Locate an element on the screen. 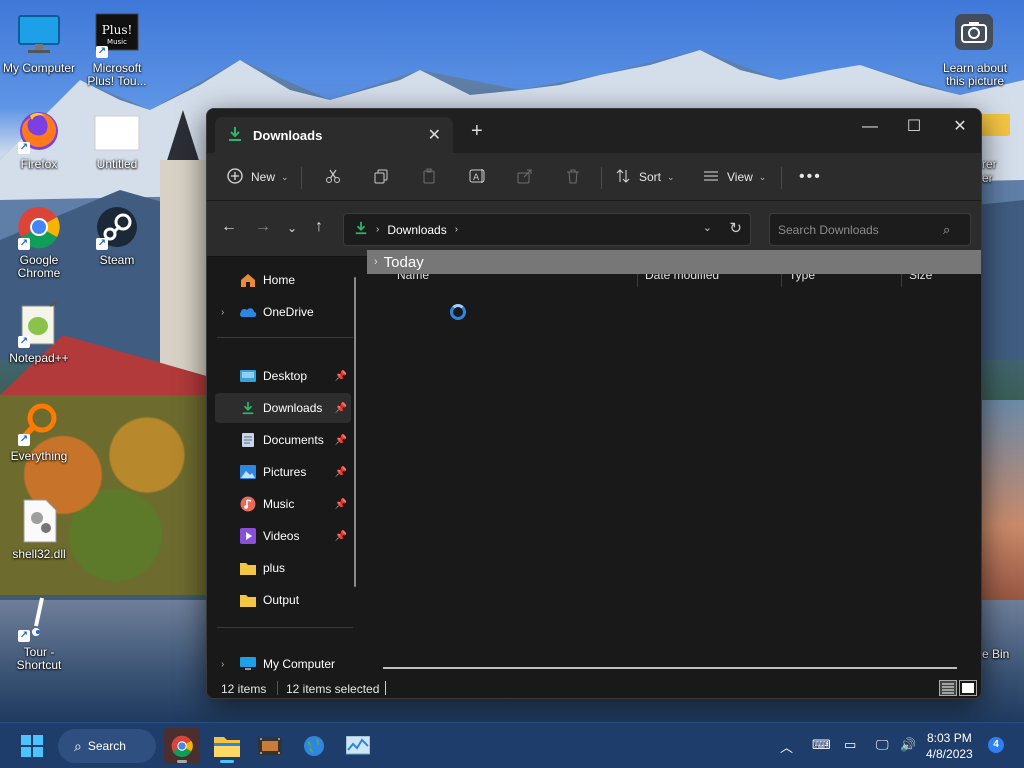 The width and height of the screenshot is (1024, 768). nav-item-label: plus is located at coordinates (274, 568).